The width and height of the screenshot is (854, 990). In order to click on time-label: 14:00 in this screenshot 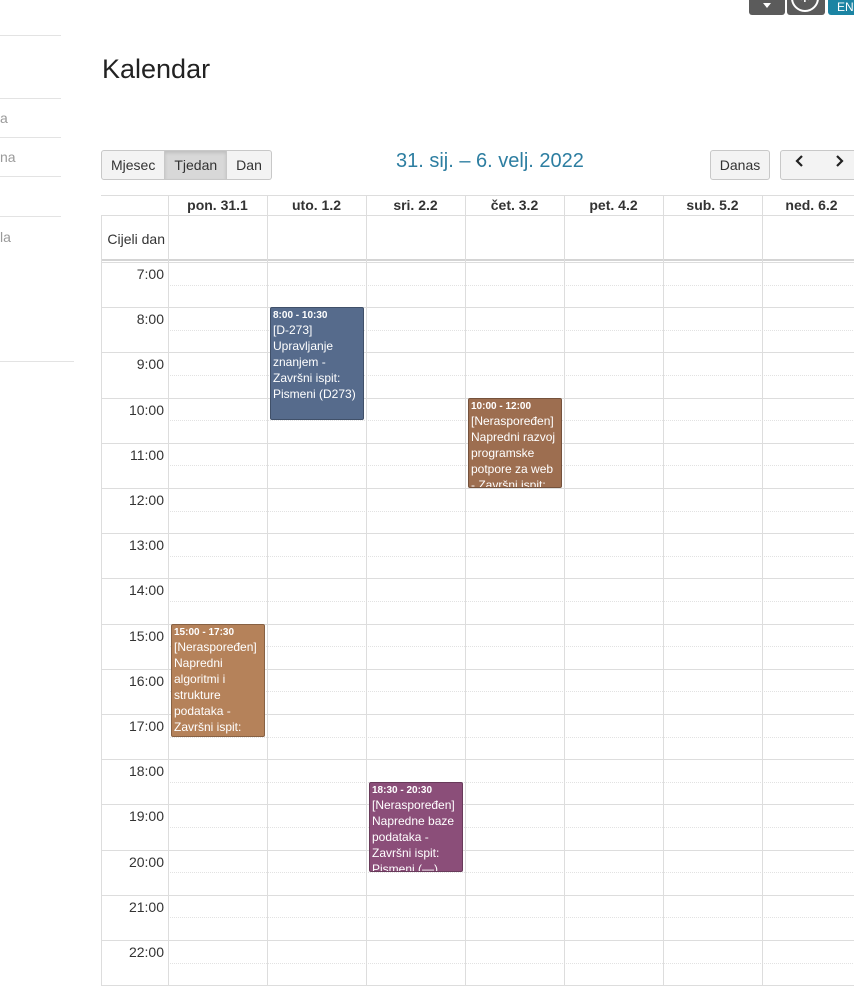, I will do `click(146, 590)`.